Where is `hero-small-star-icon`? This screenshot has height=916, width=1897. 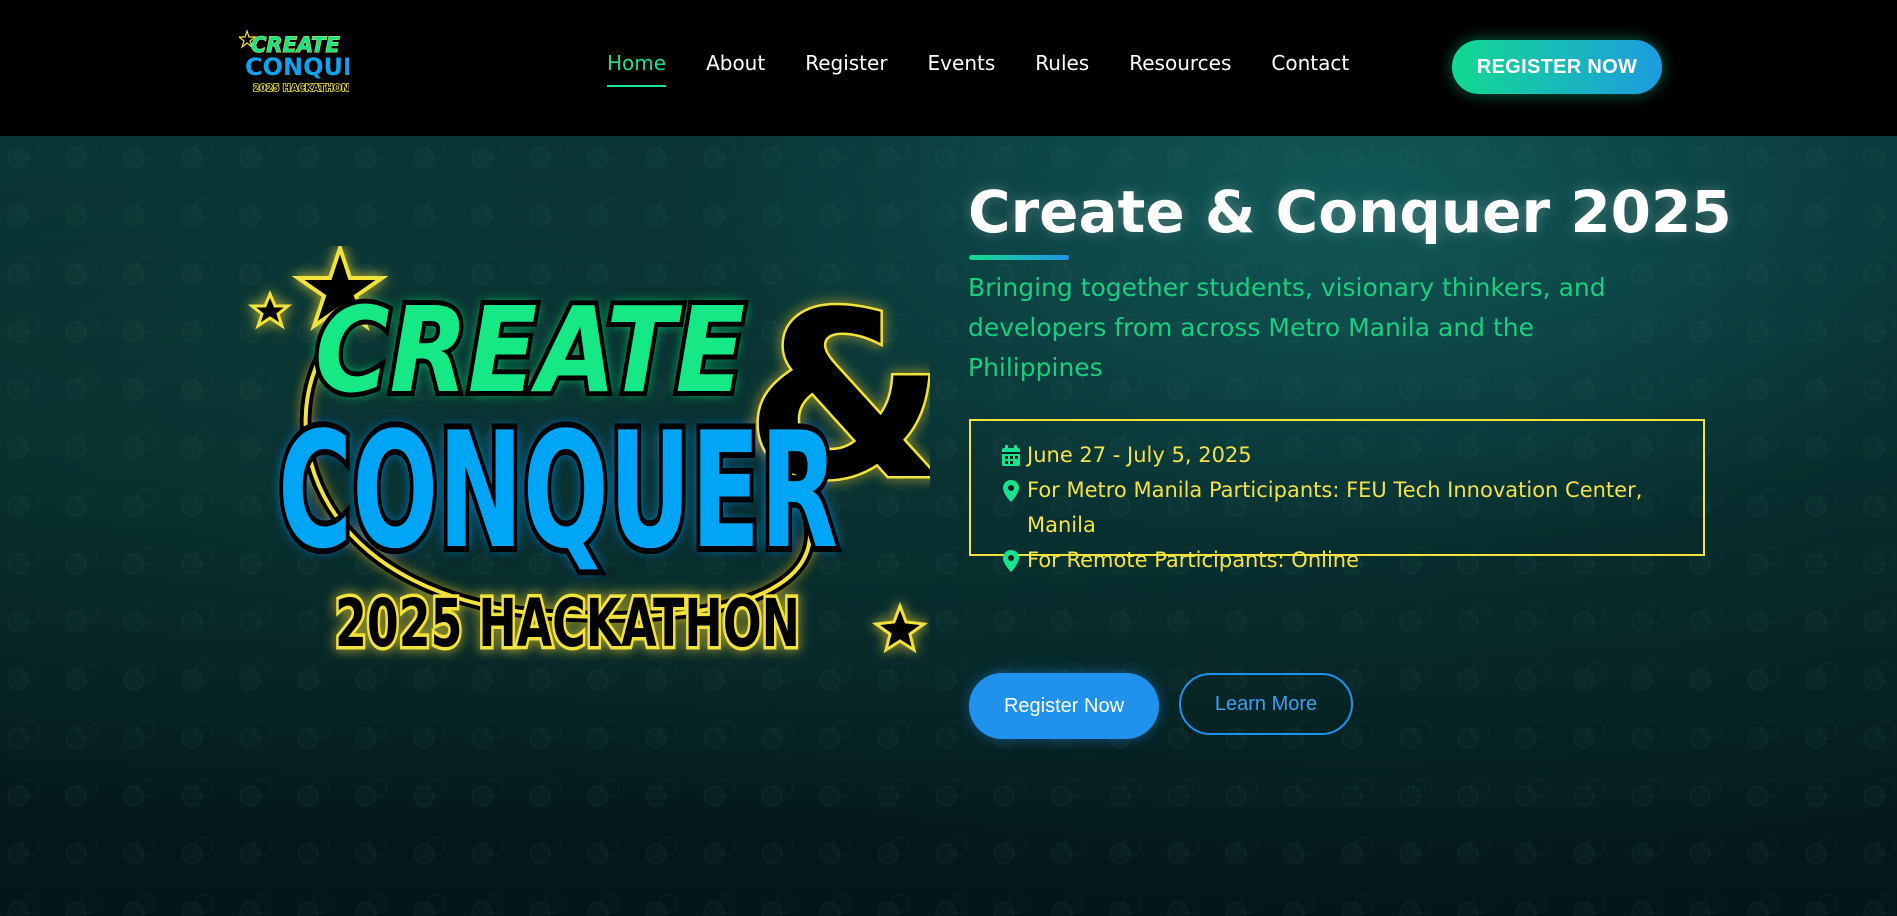
hero-small-star-icon is located at coordinates (270, 310).